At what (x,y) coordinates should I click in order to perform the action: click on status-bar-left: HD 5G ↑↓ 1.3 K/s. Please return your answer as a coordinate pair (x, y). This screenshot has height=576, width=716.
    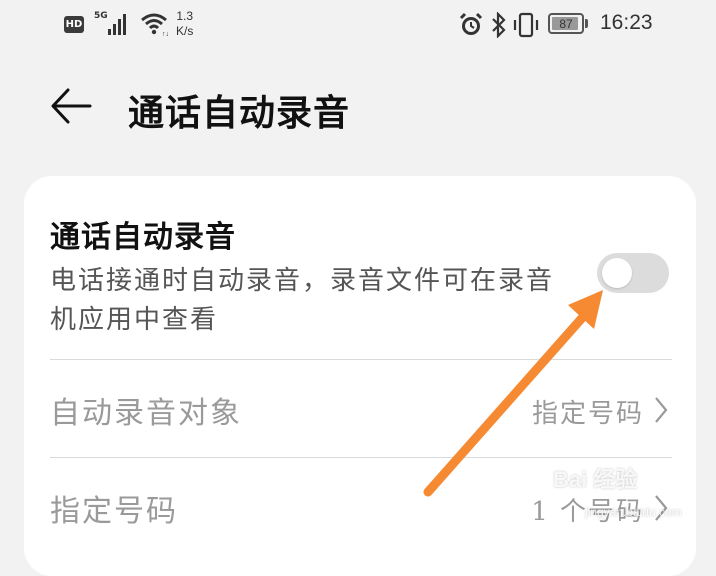
    Looking at the image, I should click on (128, 24).